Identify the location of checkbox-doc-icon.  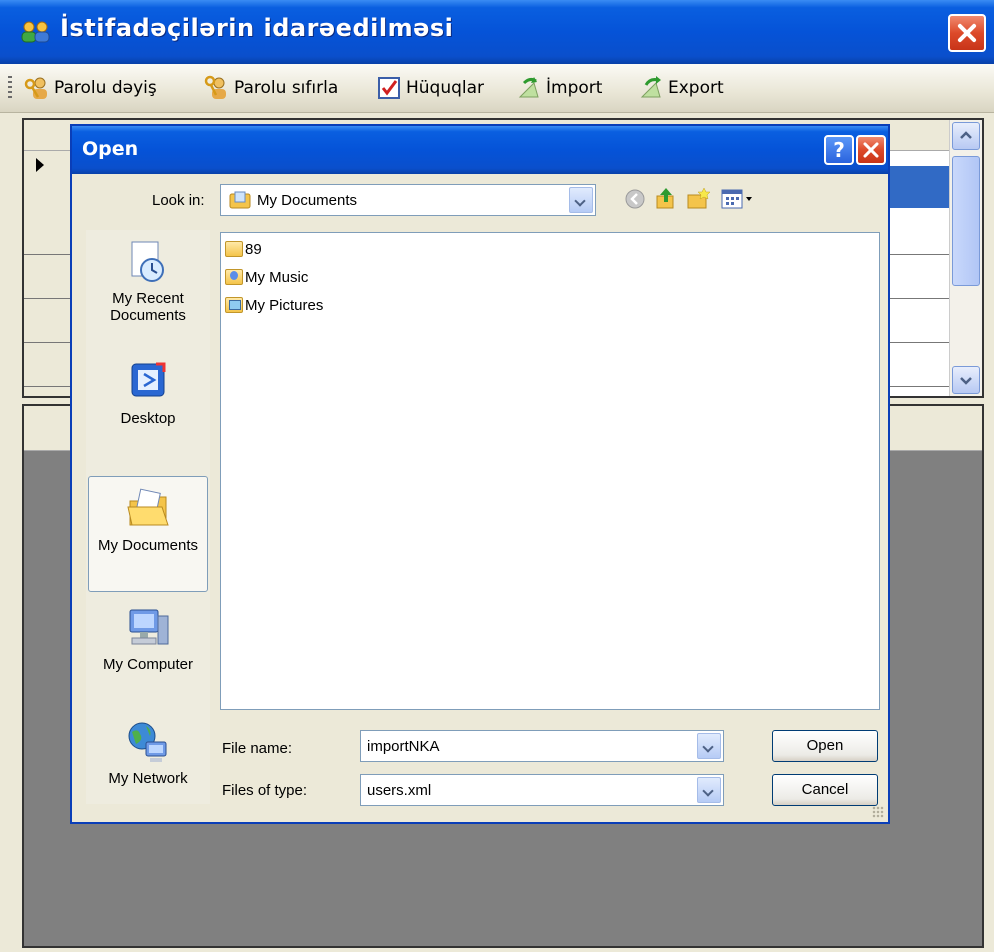
(389, 88).